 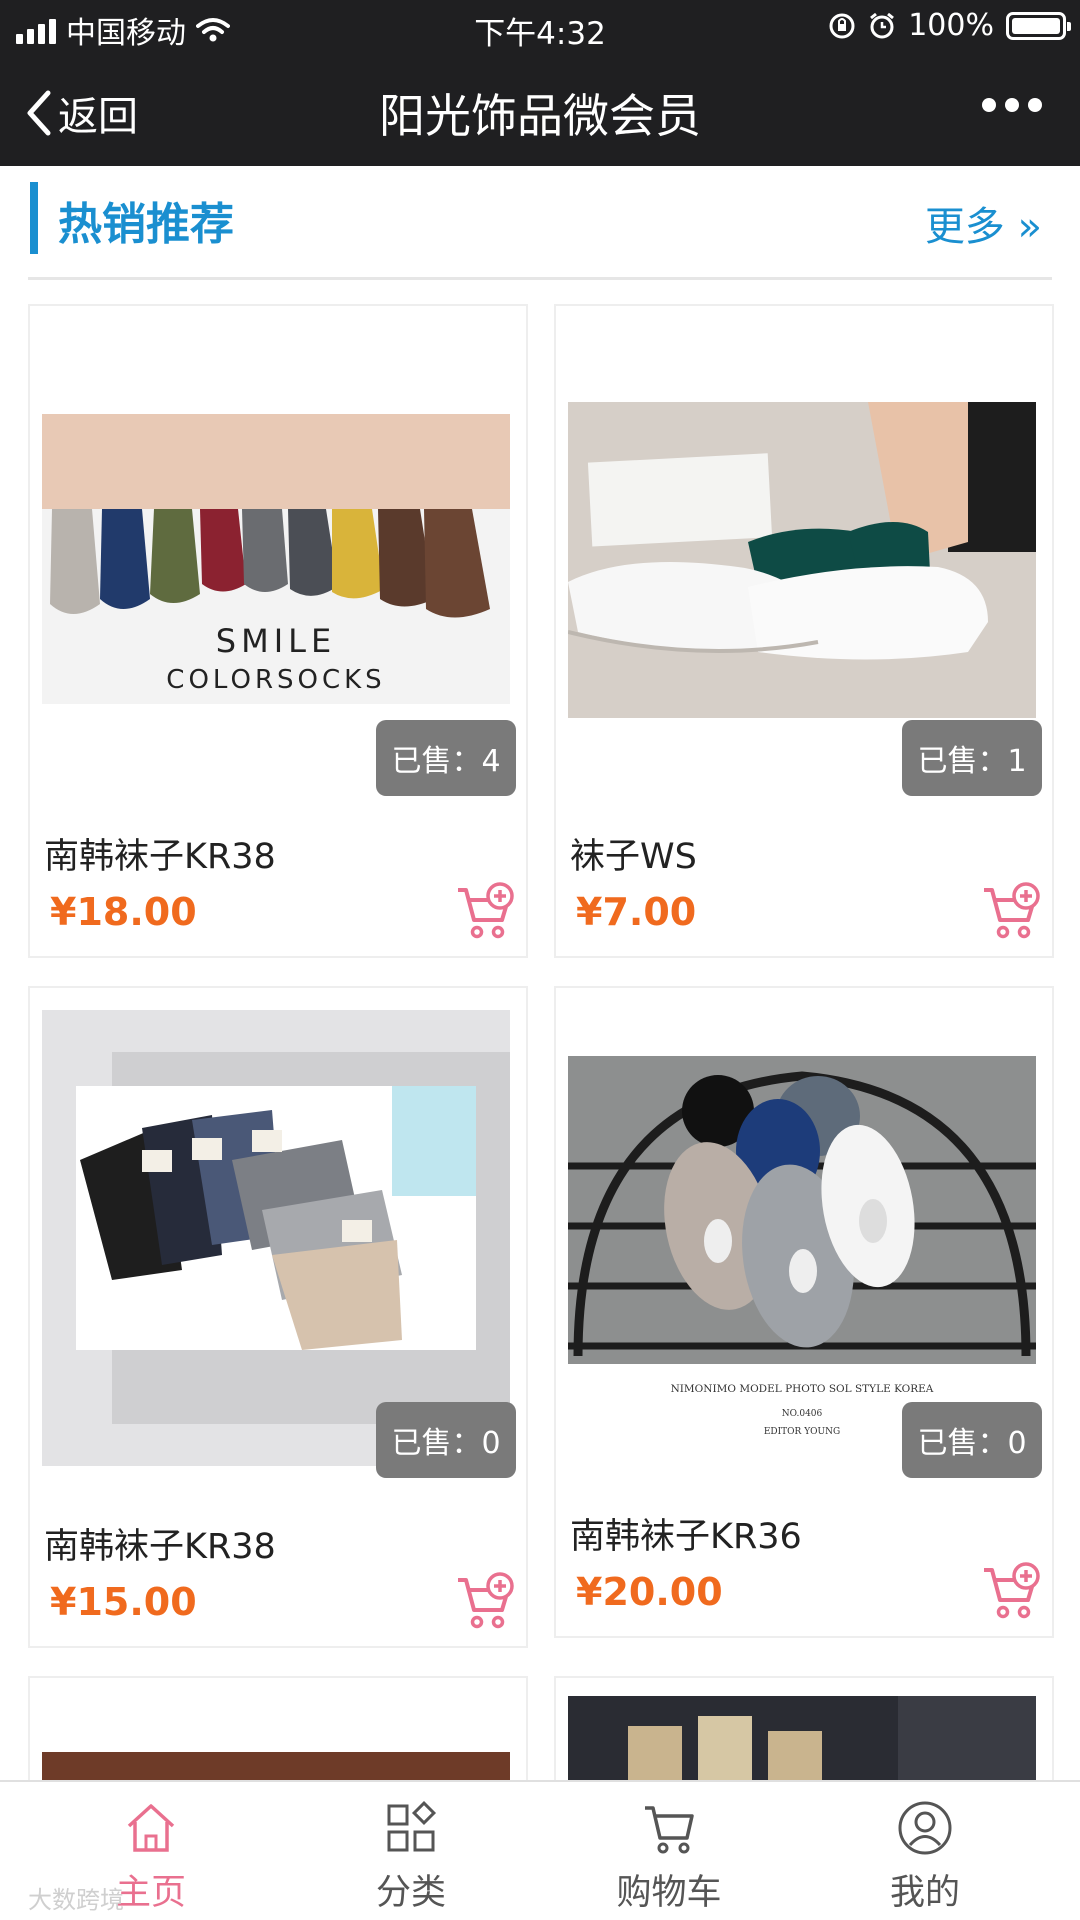 I want to click on product-name: 南韩袜子KR36, so click(x=686, y=1533).